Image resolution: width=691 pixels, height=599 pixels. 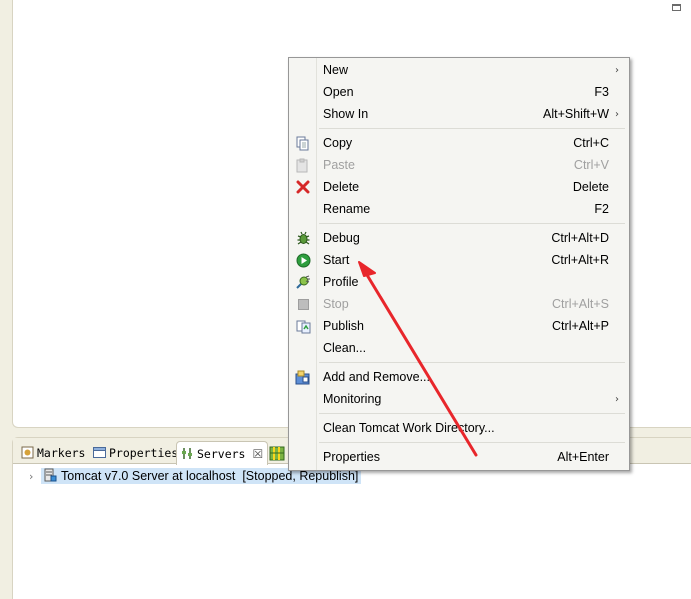 What do you see at coordinates (352, 399) in the screenshot?
I see `menu-label: Monitoring` at bounding box center [352, 399].